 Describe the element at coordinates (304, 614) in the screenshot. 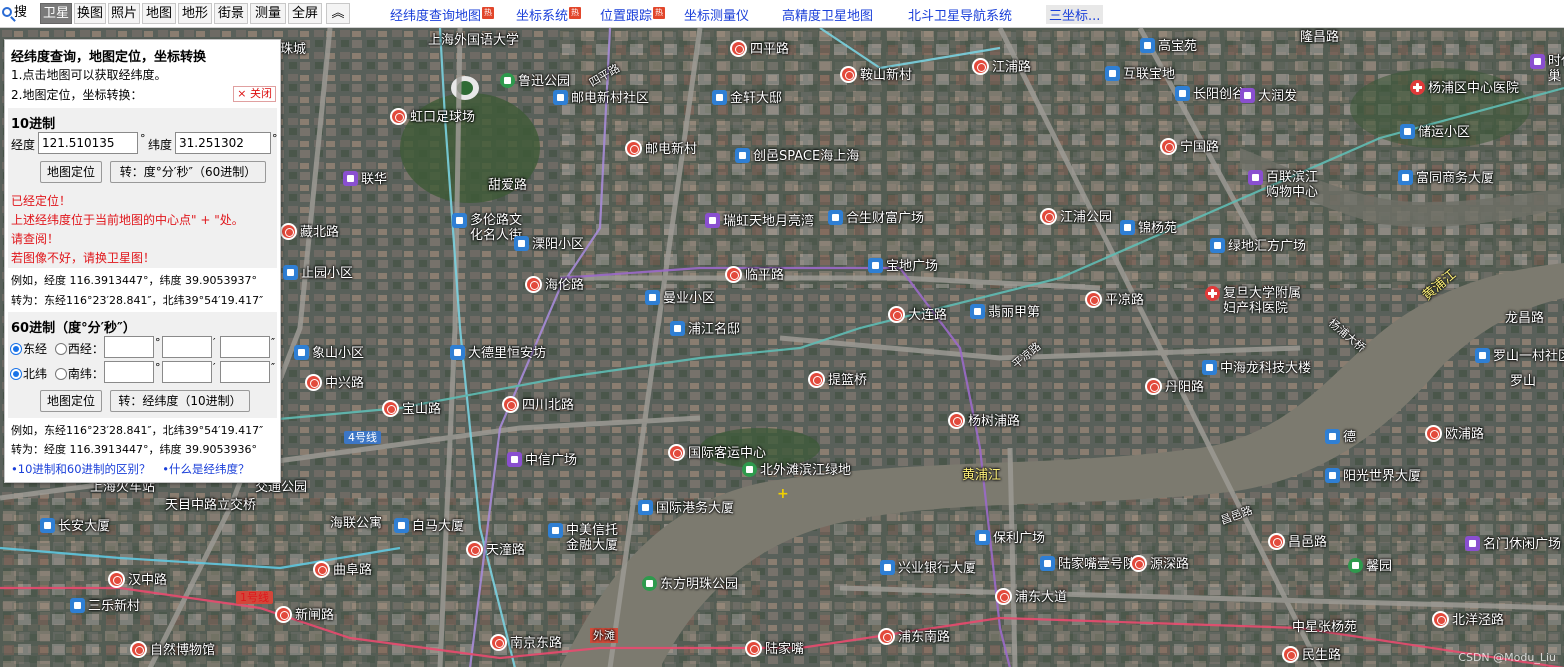

I see `poi-label: 新闸路` at that location.